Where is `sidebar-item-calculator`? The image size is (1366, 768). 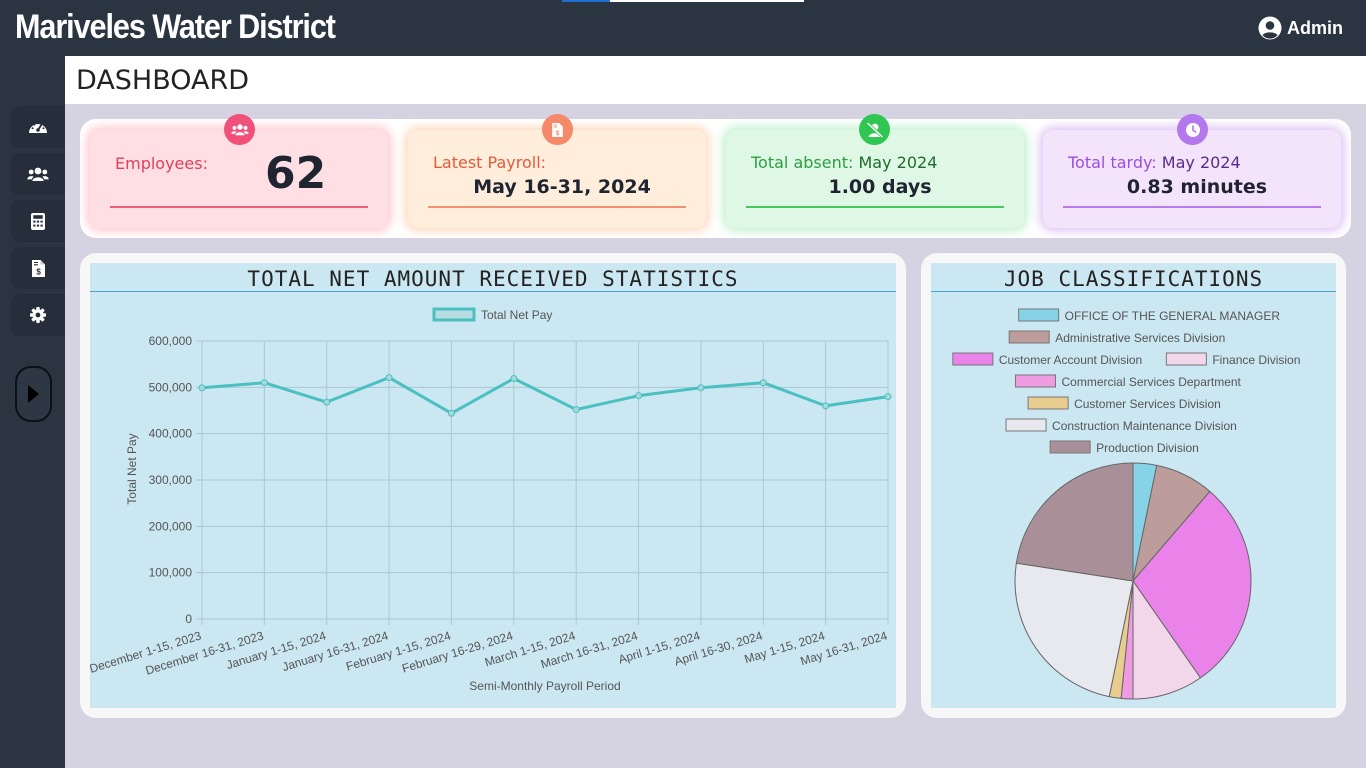
sidebar-item-calculator is located at coordinates (38, 221).